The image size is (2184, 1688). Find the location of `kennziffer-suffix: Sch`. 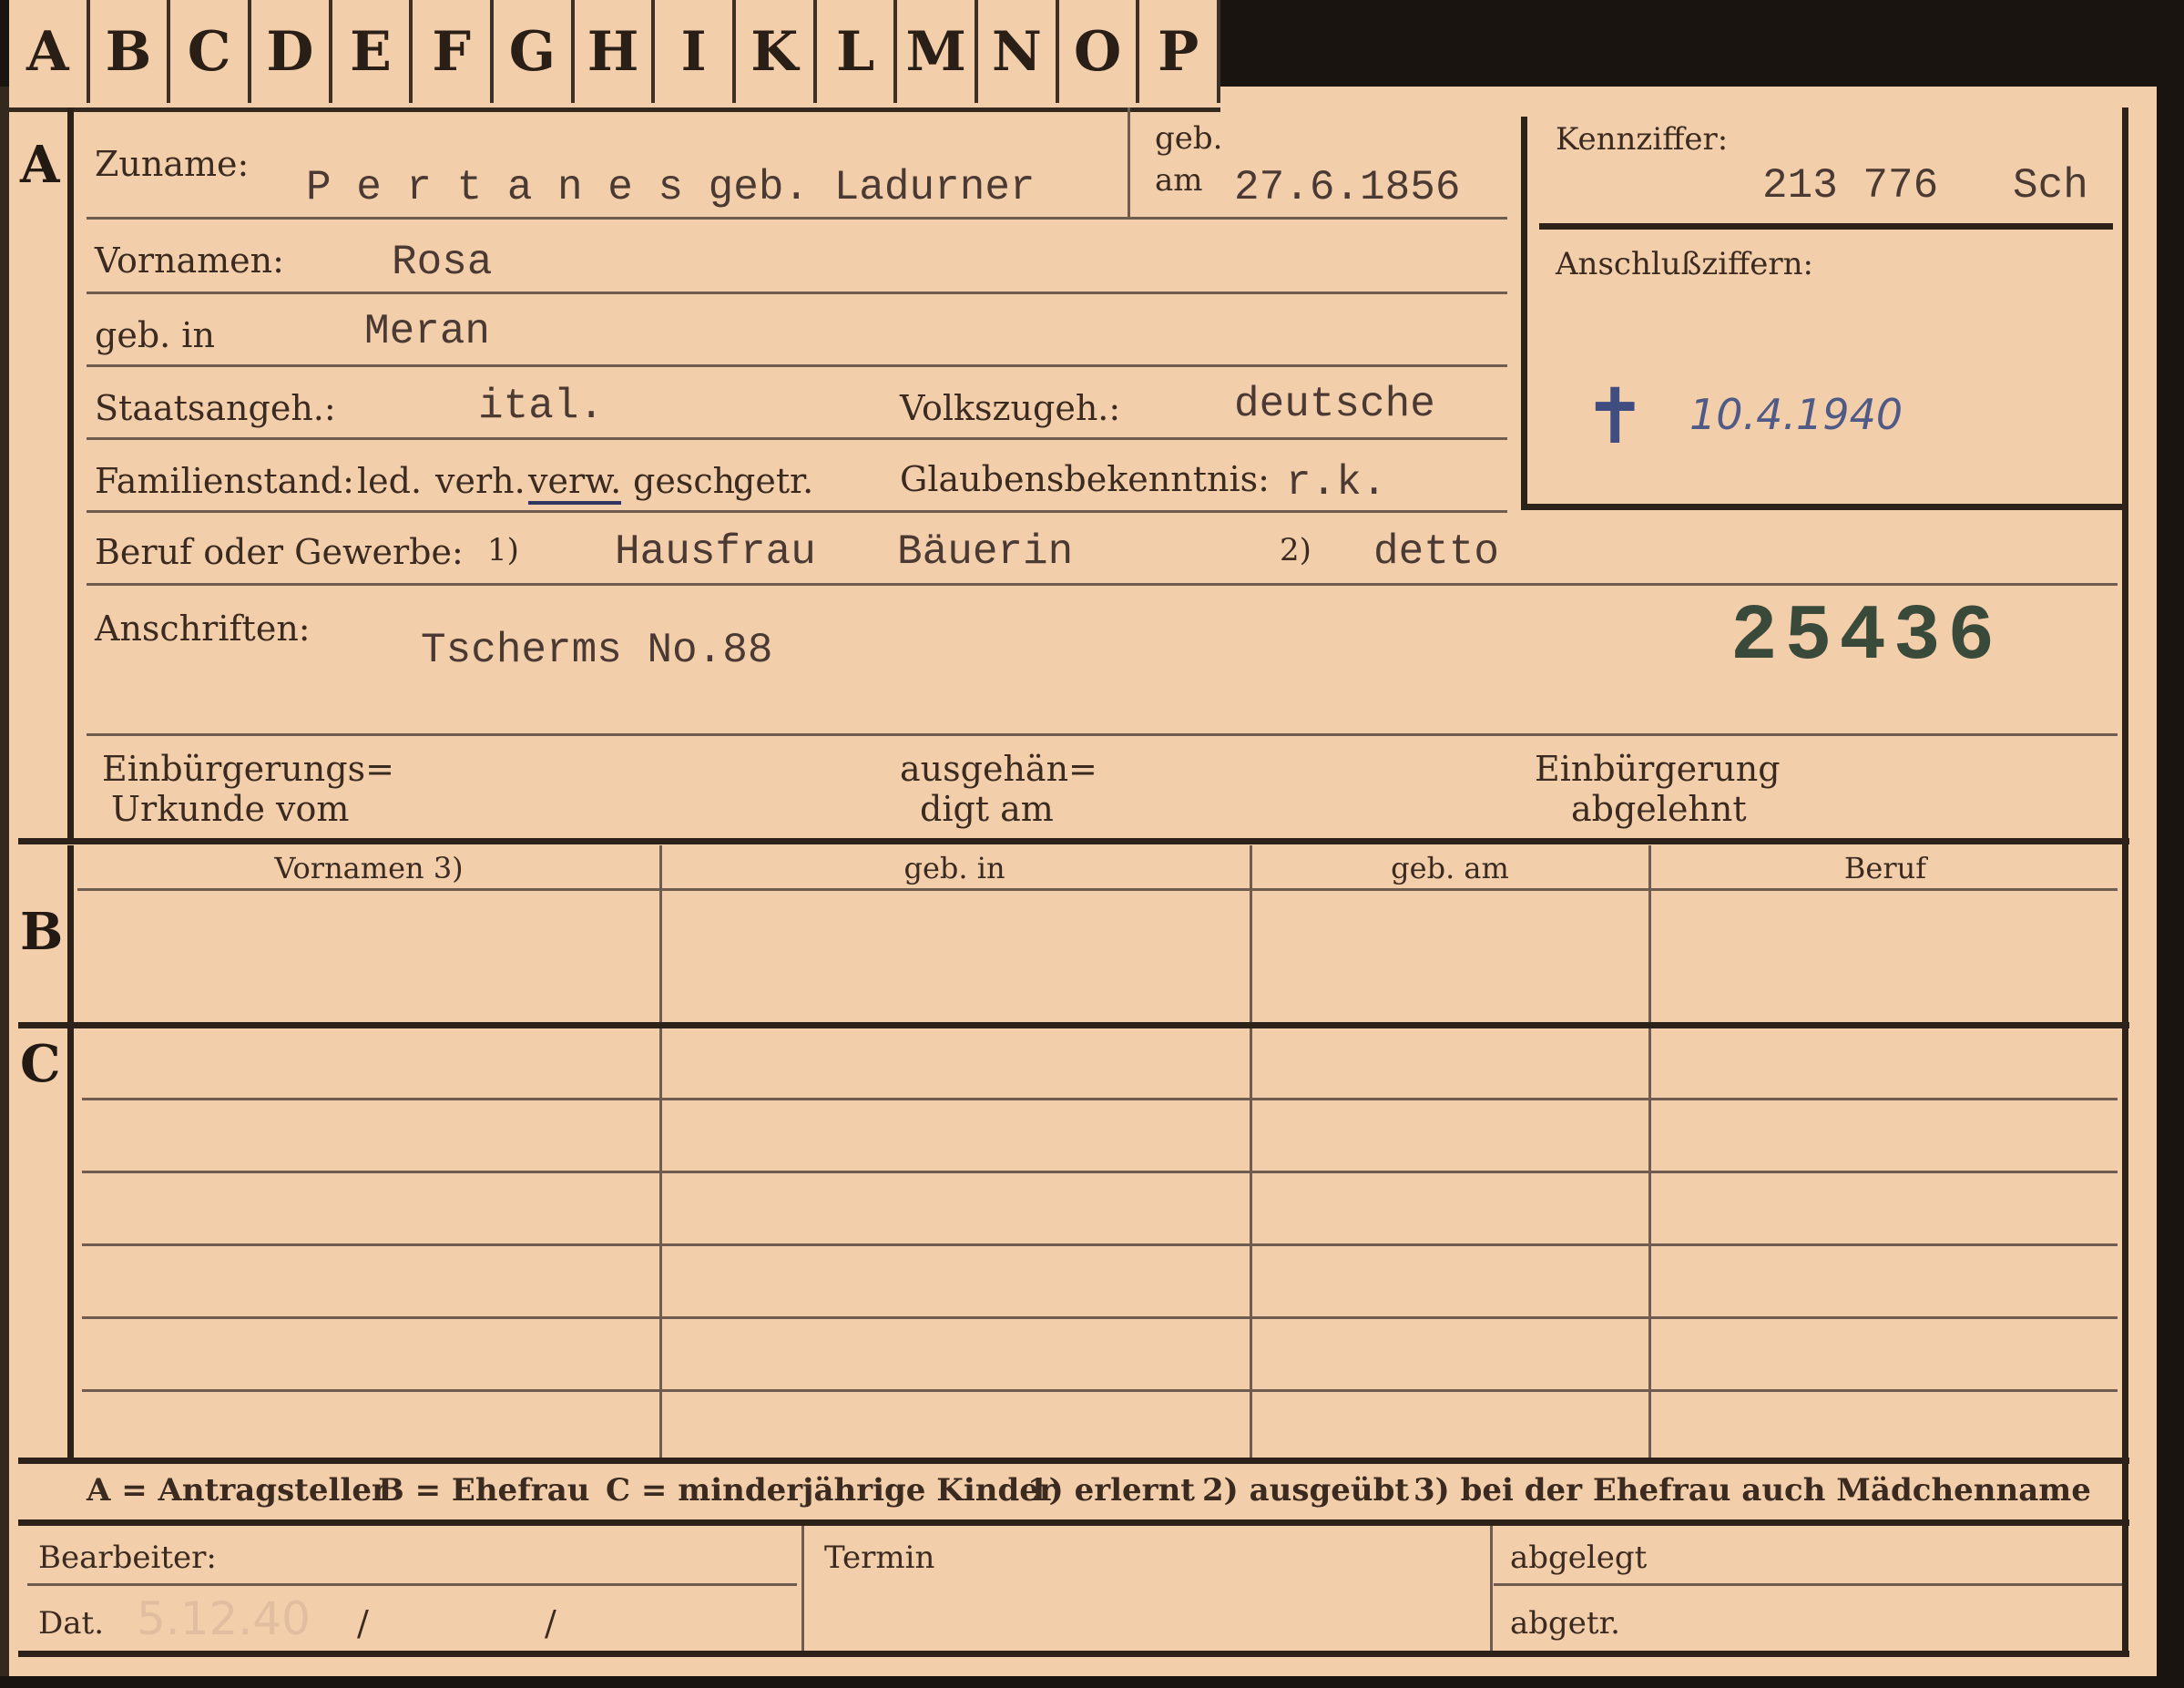

kennziffer-suffix: Sch is located at coordinates (2051, 186).